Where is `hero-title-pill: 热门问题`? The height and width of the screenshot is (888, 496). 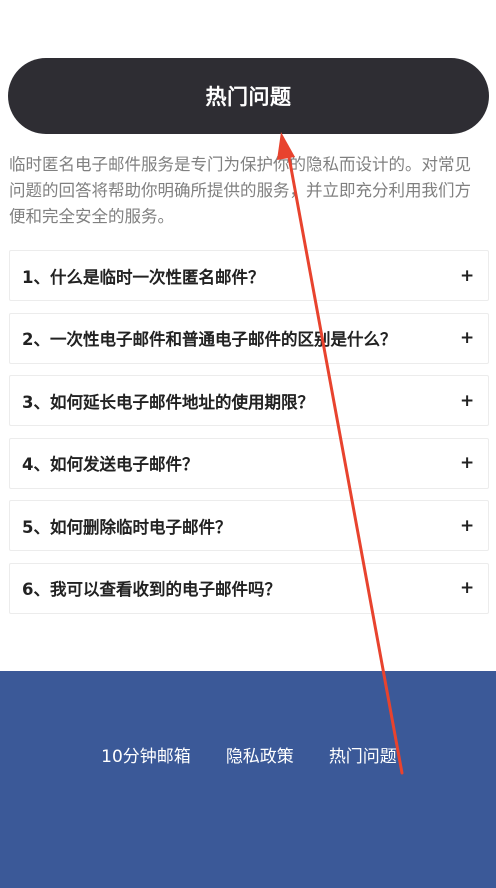
hero-title-pill: 热门问题 is located at coordinates (248, 96).